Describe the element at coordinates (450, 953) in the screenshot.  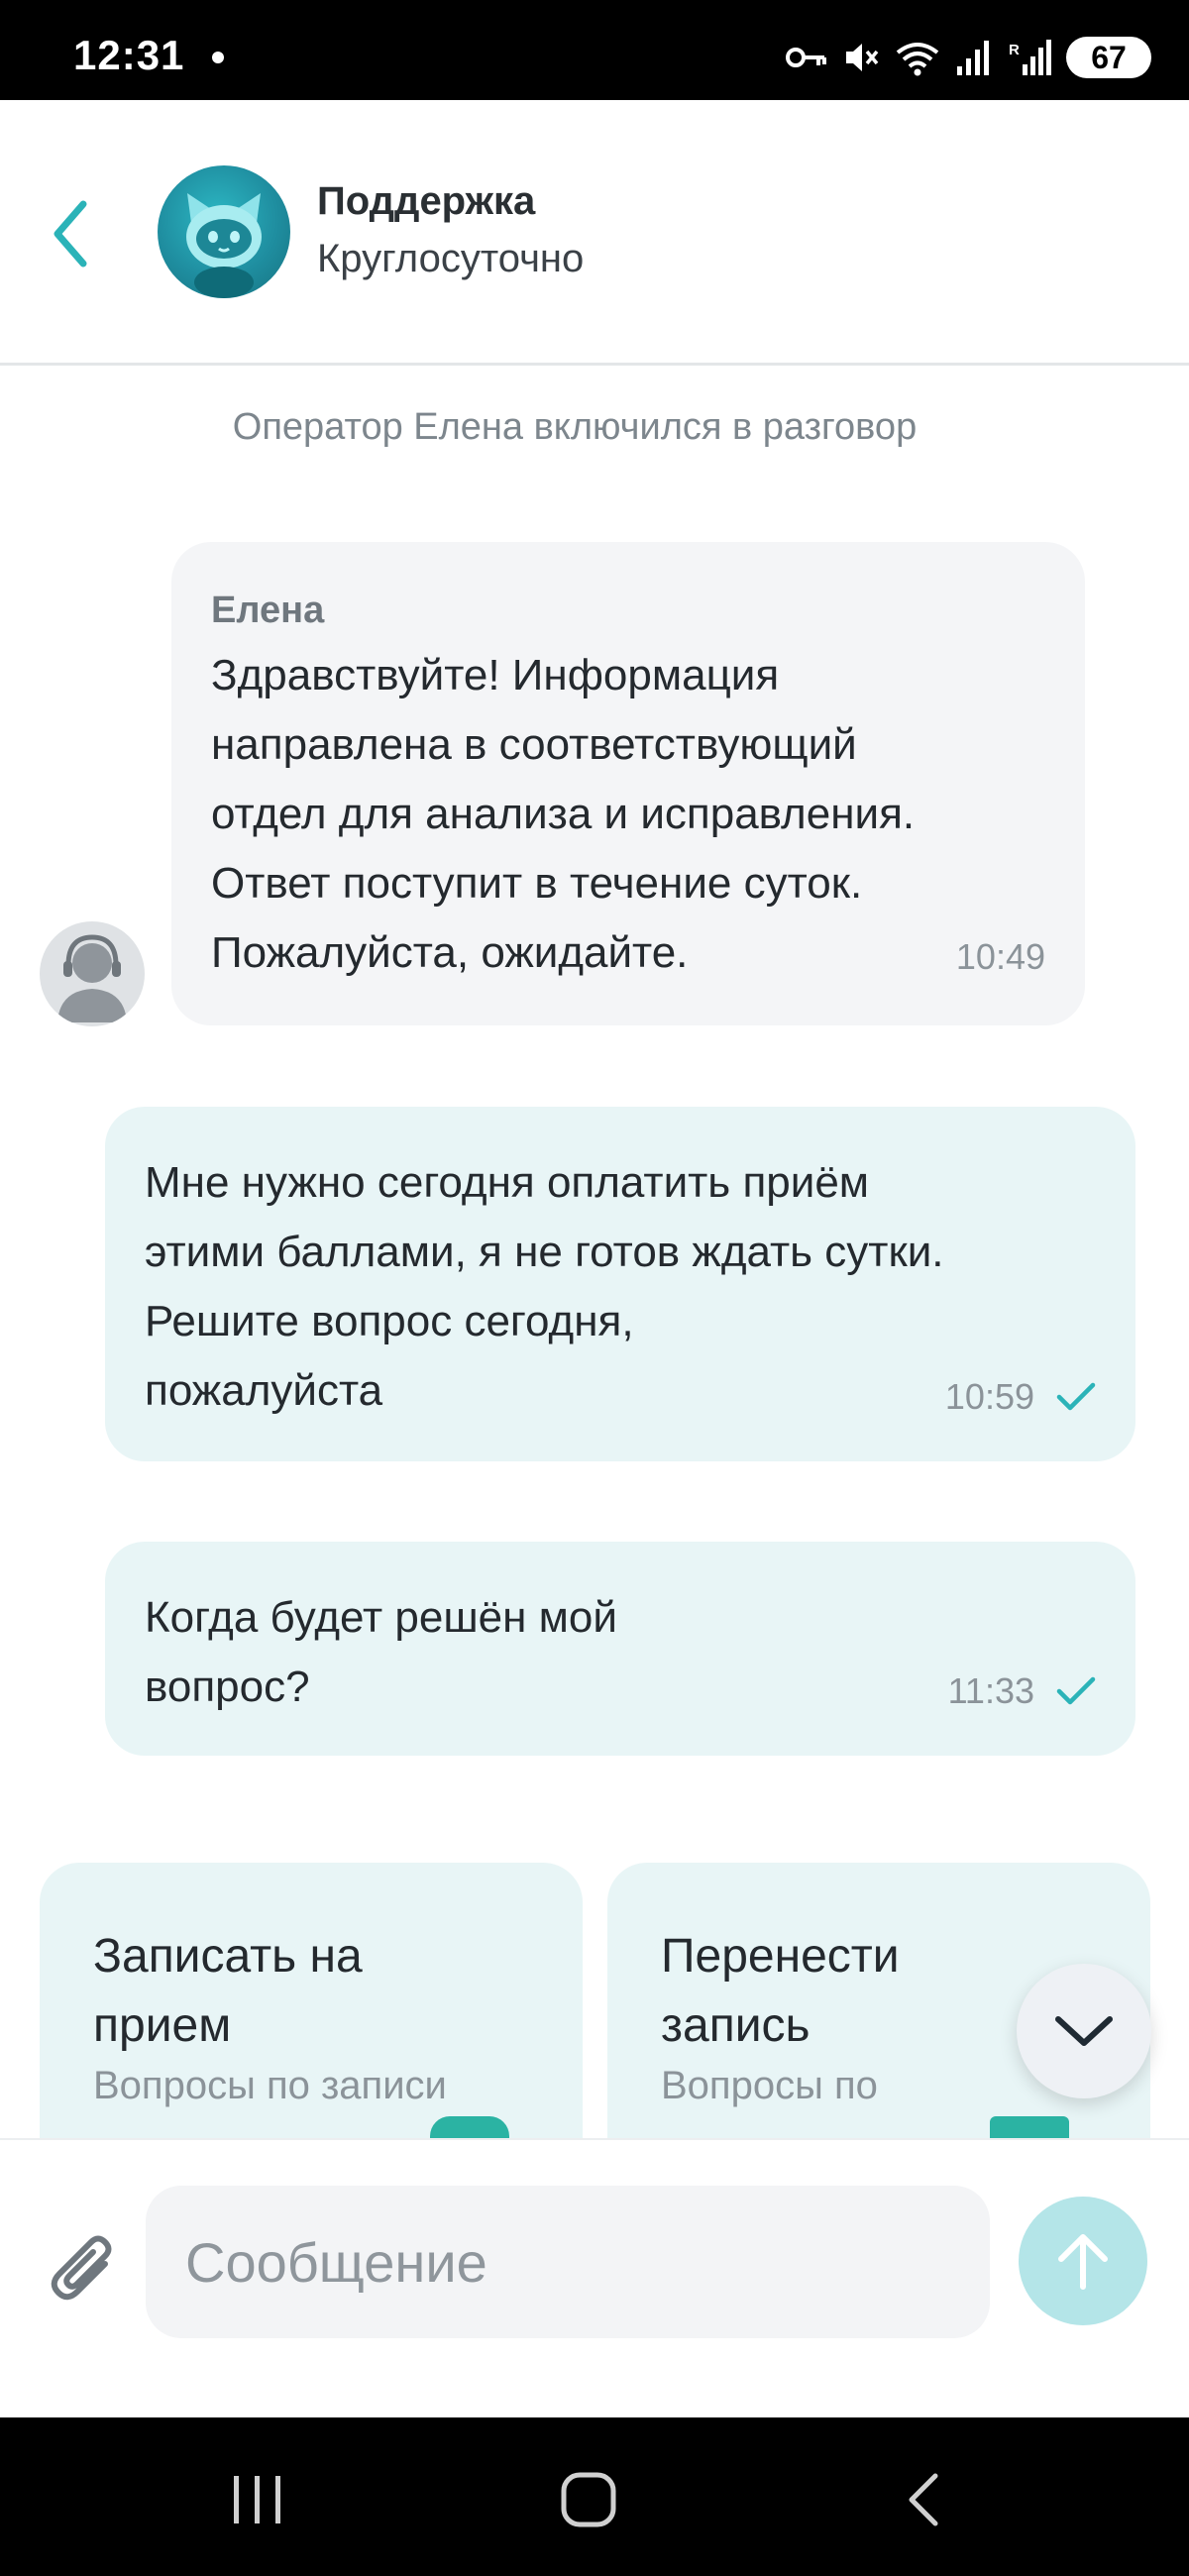
I see `message-line: Пожалуйста, ожидайте.` at that location.